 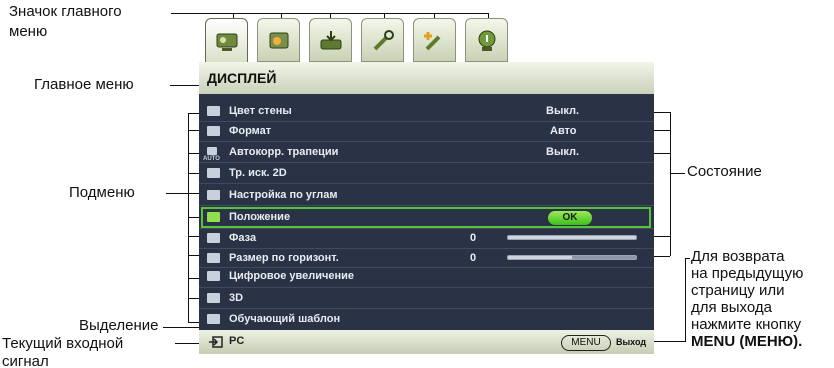 What do you see at coordinates (213, 298) in the screenshot?
I see `3d-icon` at bounding box center [213, 298].